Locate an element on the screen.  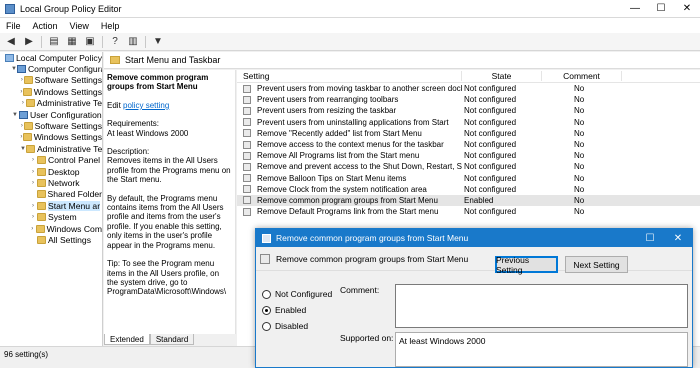
tree-item: ▼ Administrative Te is located at coordinates (51, 148).